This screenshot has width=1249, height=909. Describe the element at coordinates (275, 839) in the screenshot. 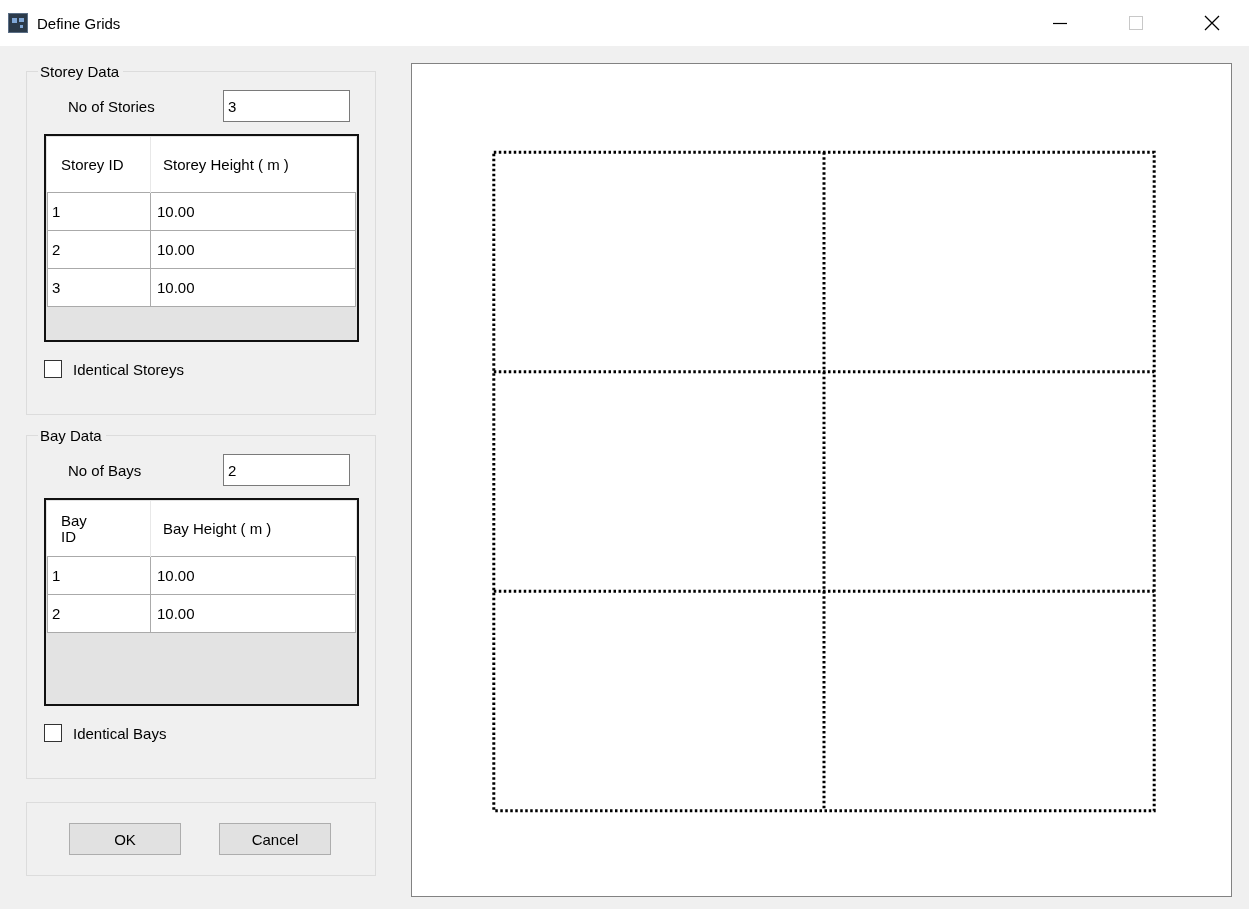

I see `dialog-button: Cancel` at that location.